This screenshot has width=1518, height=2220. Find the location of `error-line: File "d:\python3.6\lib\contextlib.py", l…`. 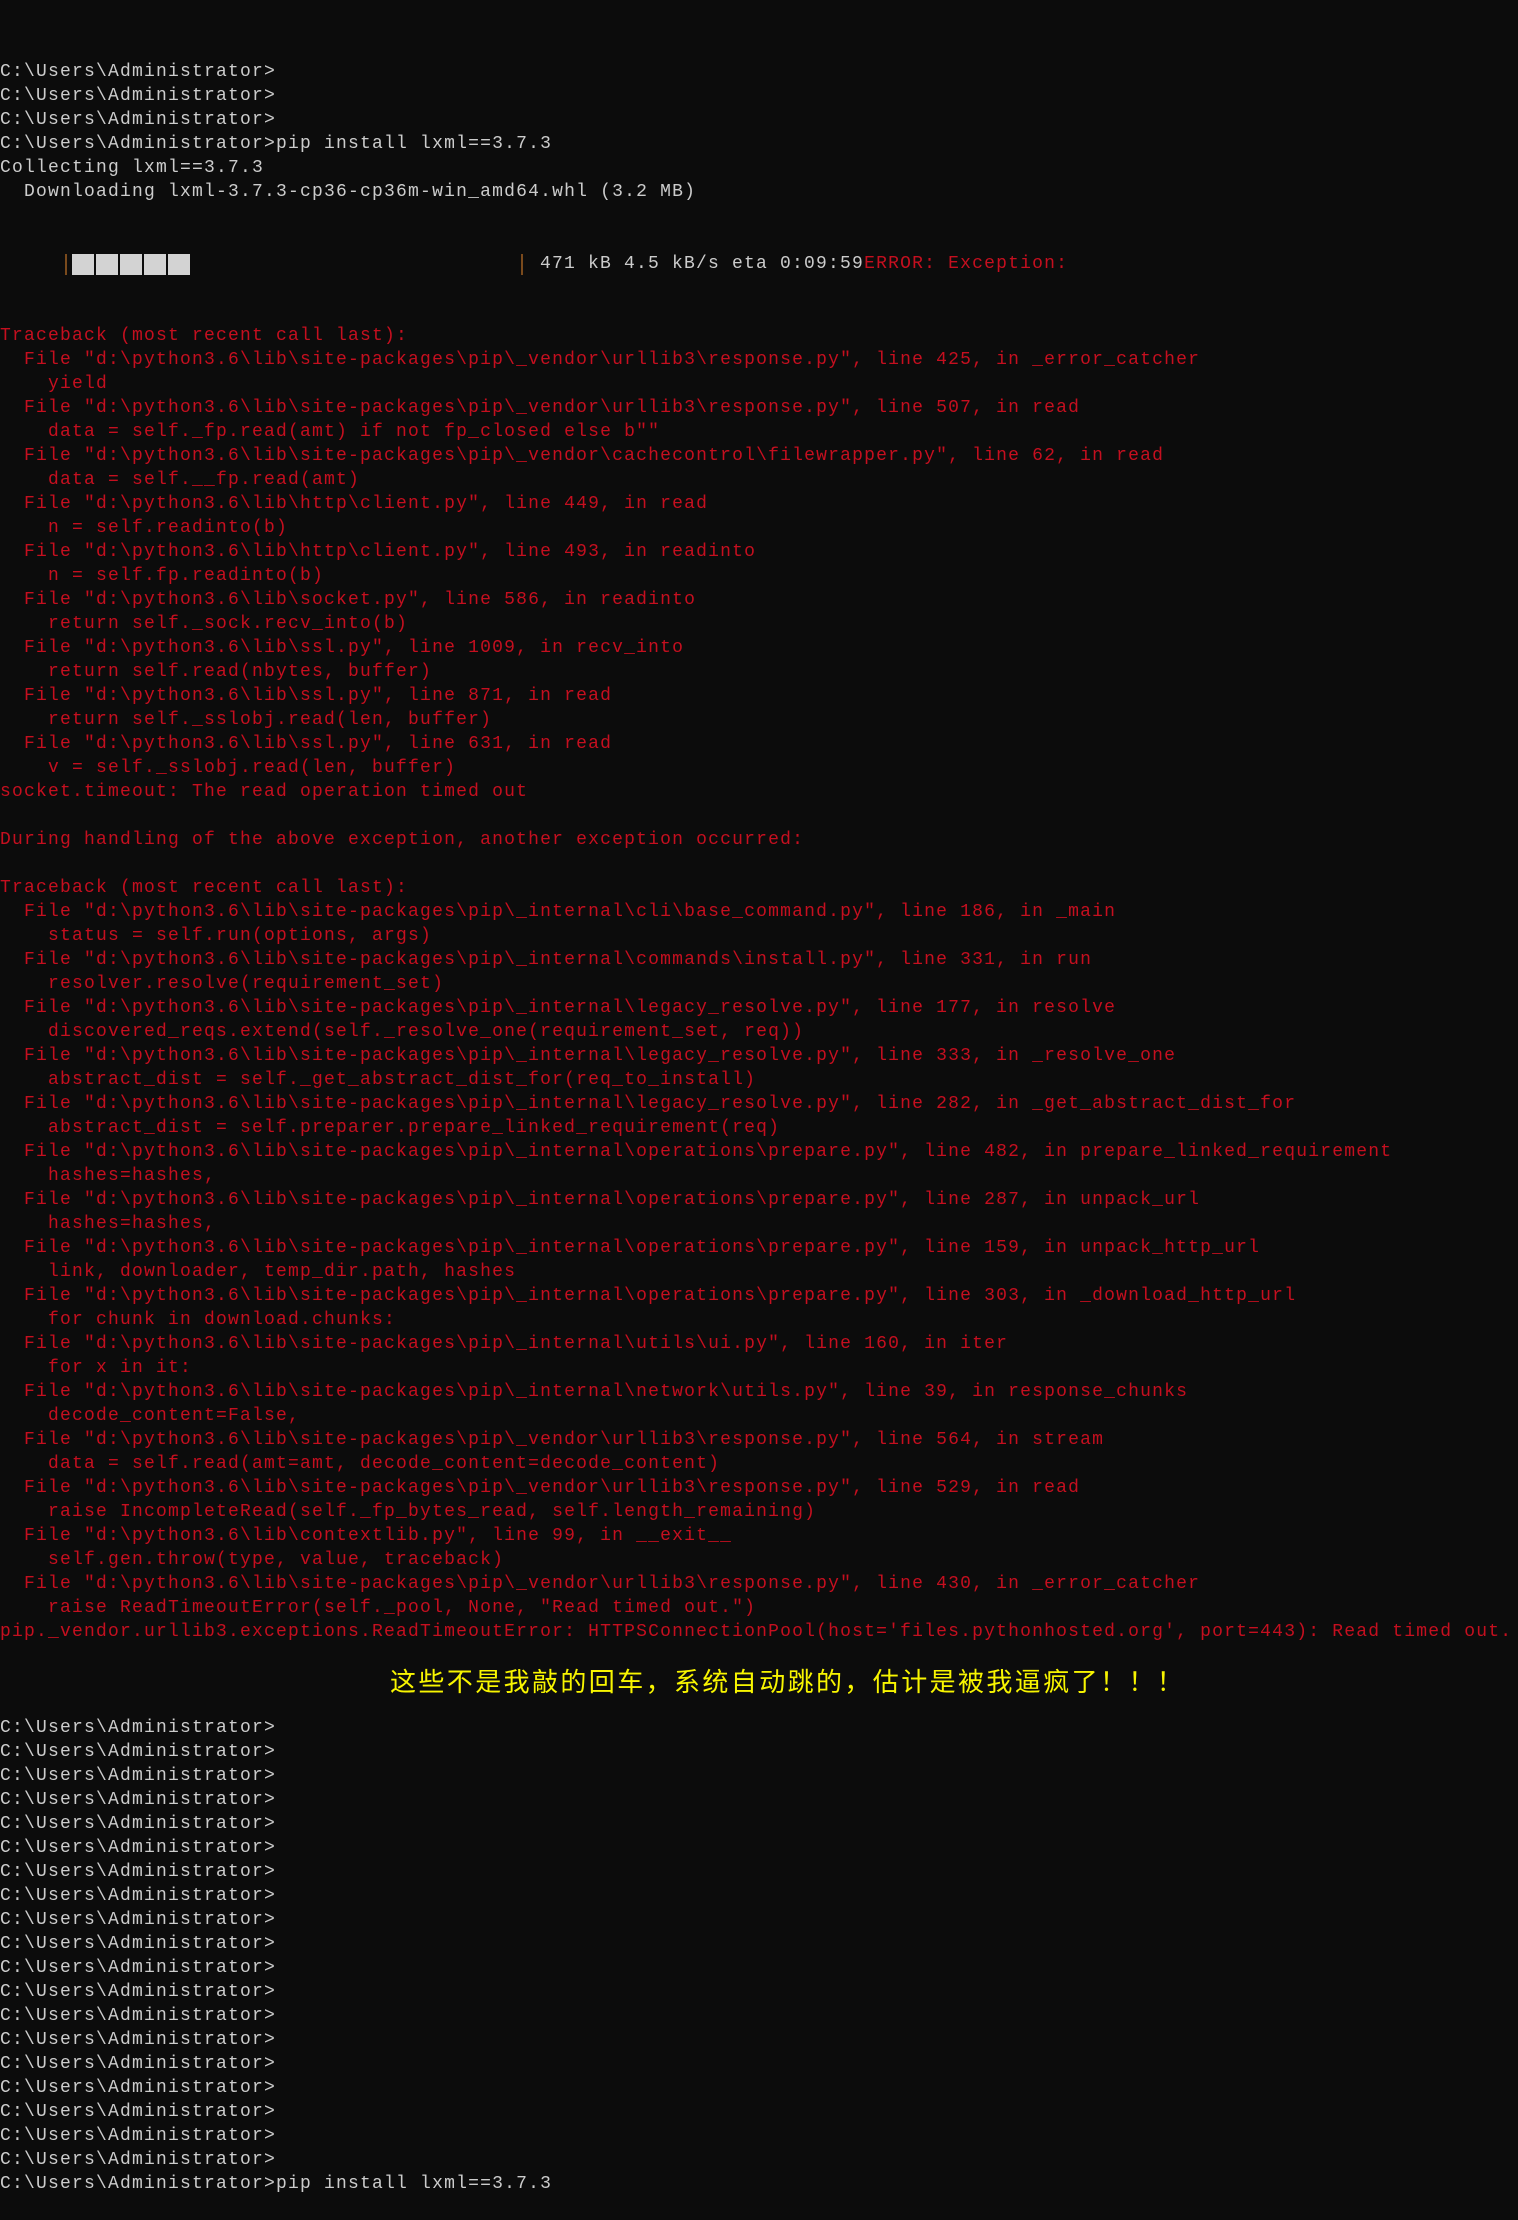

error-line: File "d:\python3.6\lib\contextlib.py", l… is located at coordinates (366, 1536).